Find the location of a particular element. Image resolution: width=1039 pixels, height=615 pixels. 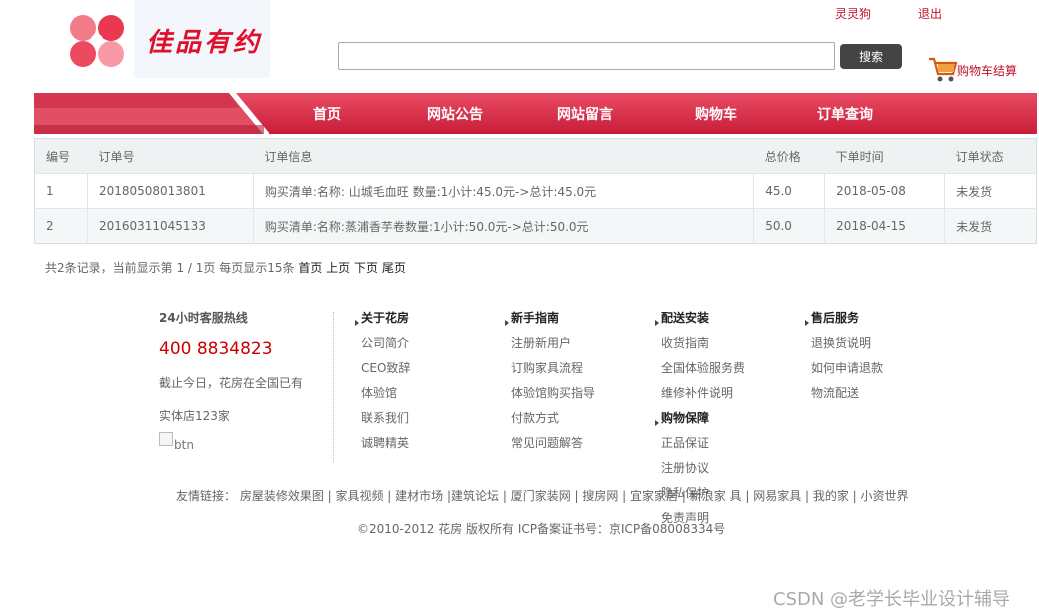

footer-divider is located at coordinates (333, 387).